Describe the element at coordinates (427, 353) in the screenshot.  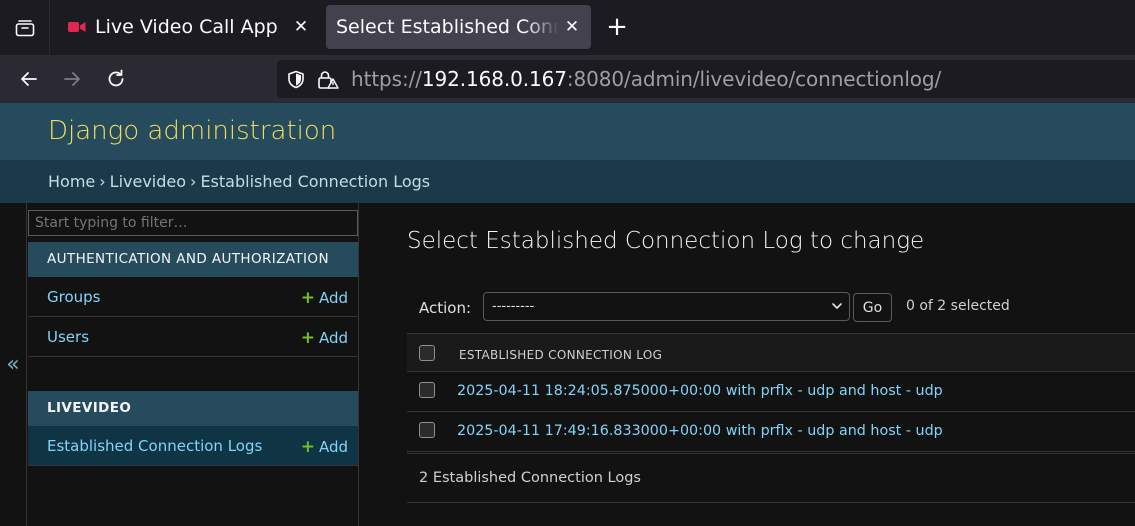
I see `select-all-checkbox` at that location.